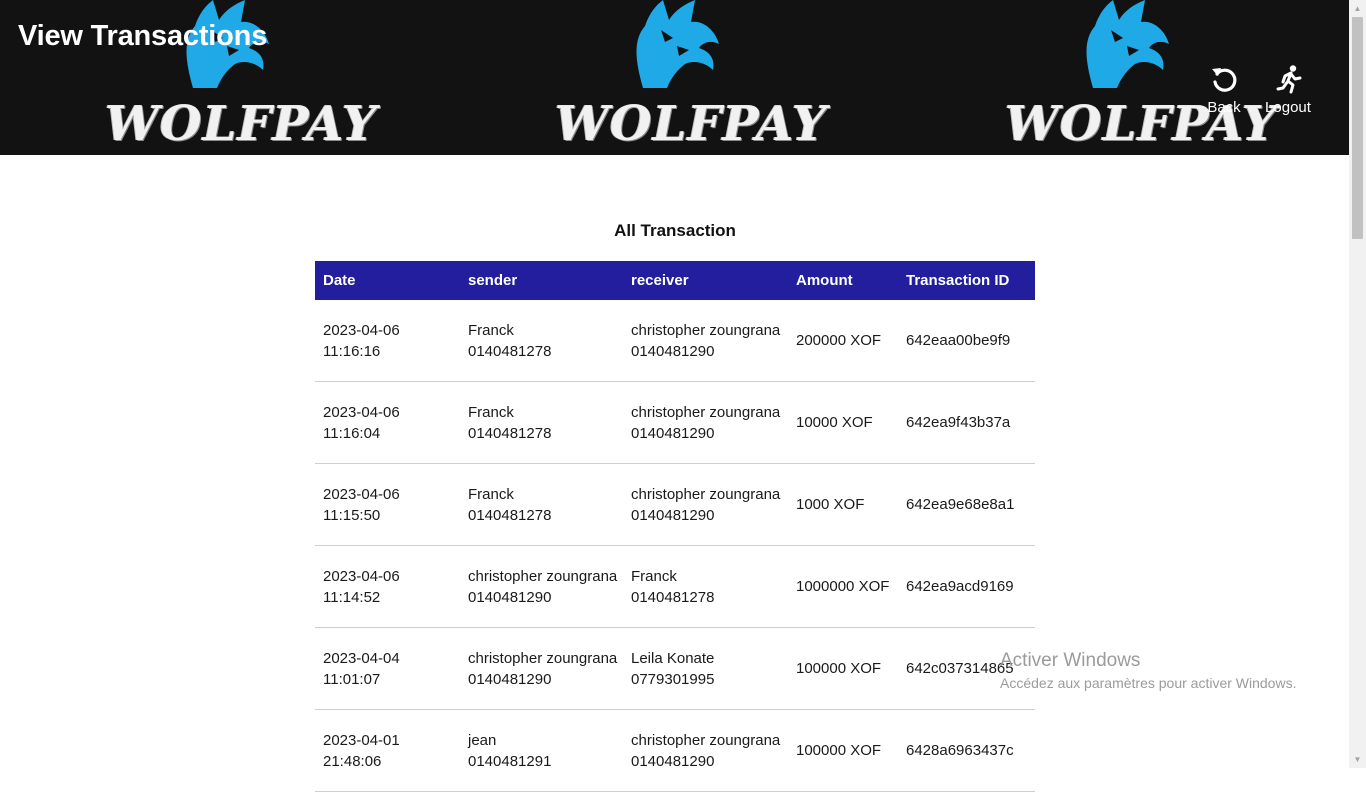 The image size is (1366, 792). What do you see at coordinates (966, 280) in the screenshot?
I see `column-header-transaction-id: Transaction ID` at bounding box center [966, 280].